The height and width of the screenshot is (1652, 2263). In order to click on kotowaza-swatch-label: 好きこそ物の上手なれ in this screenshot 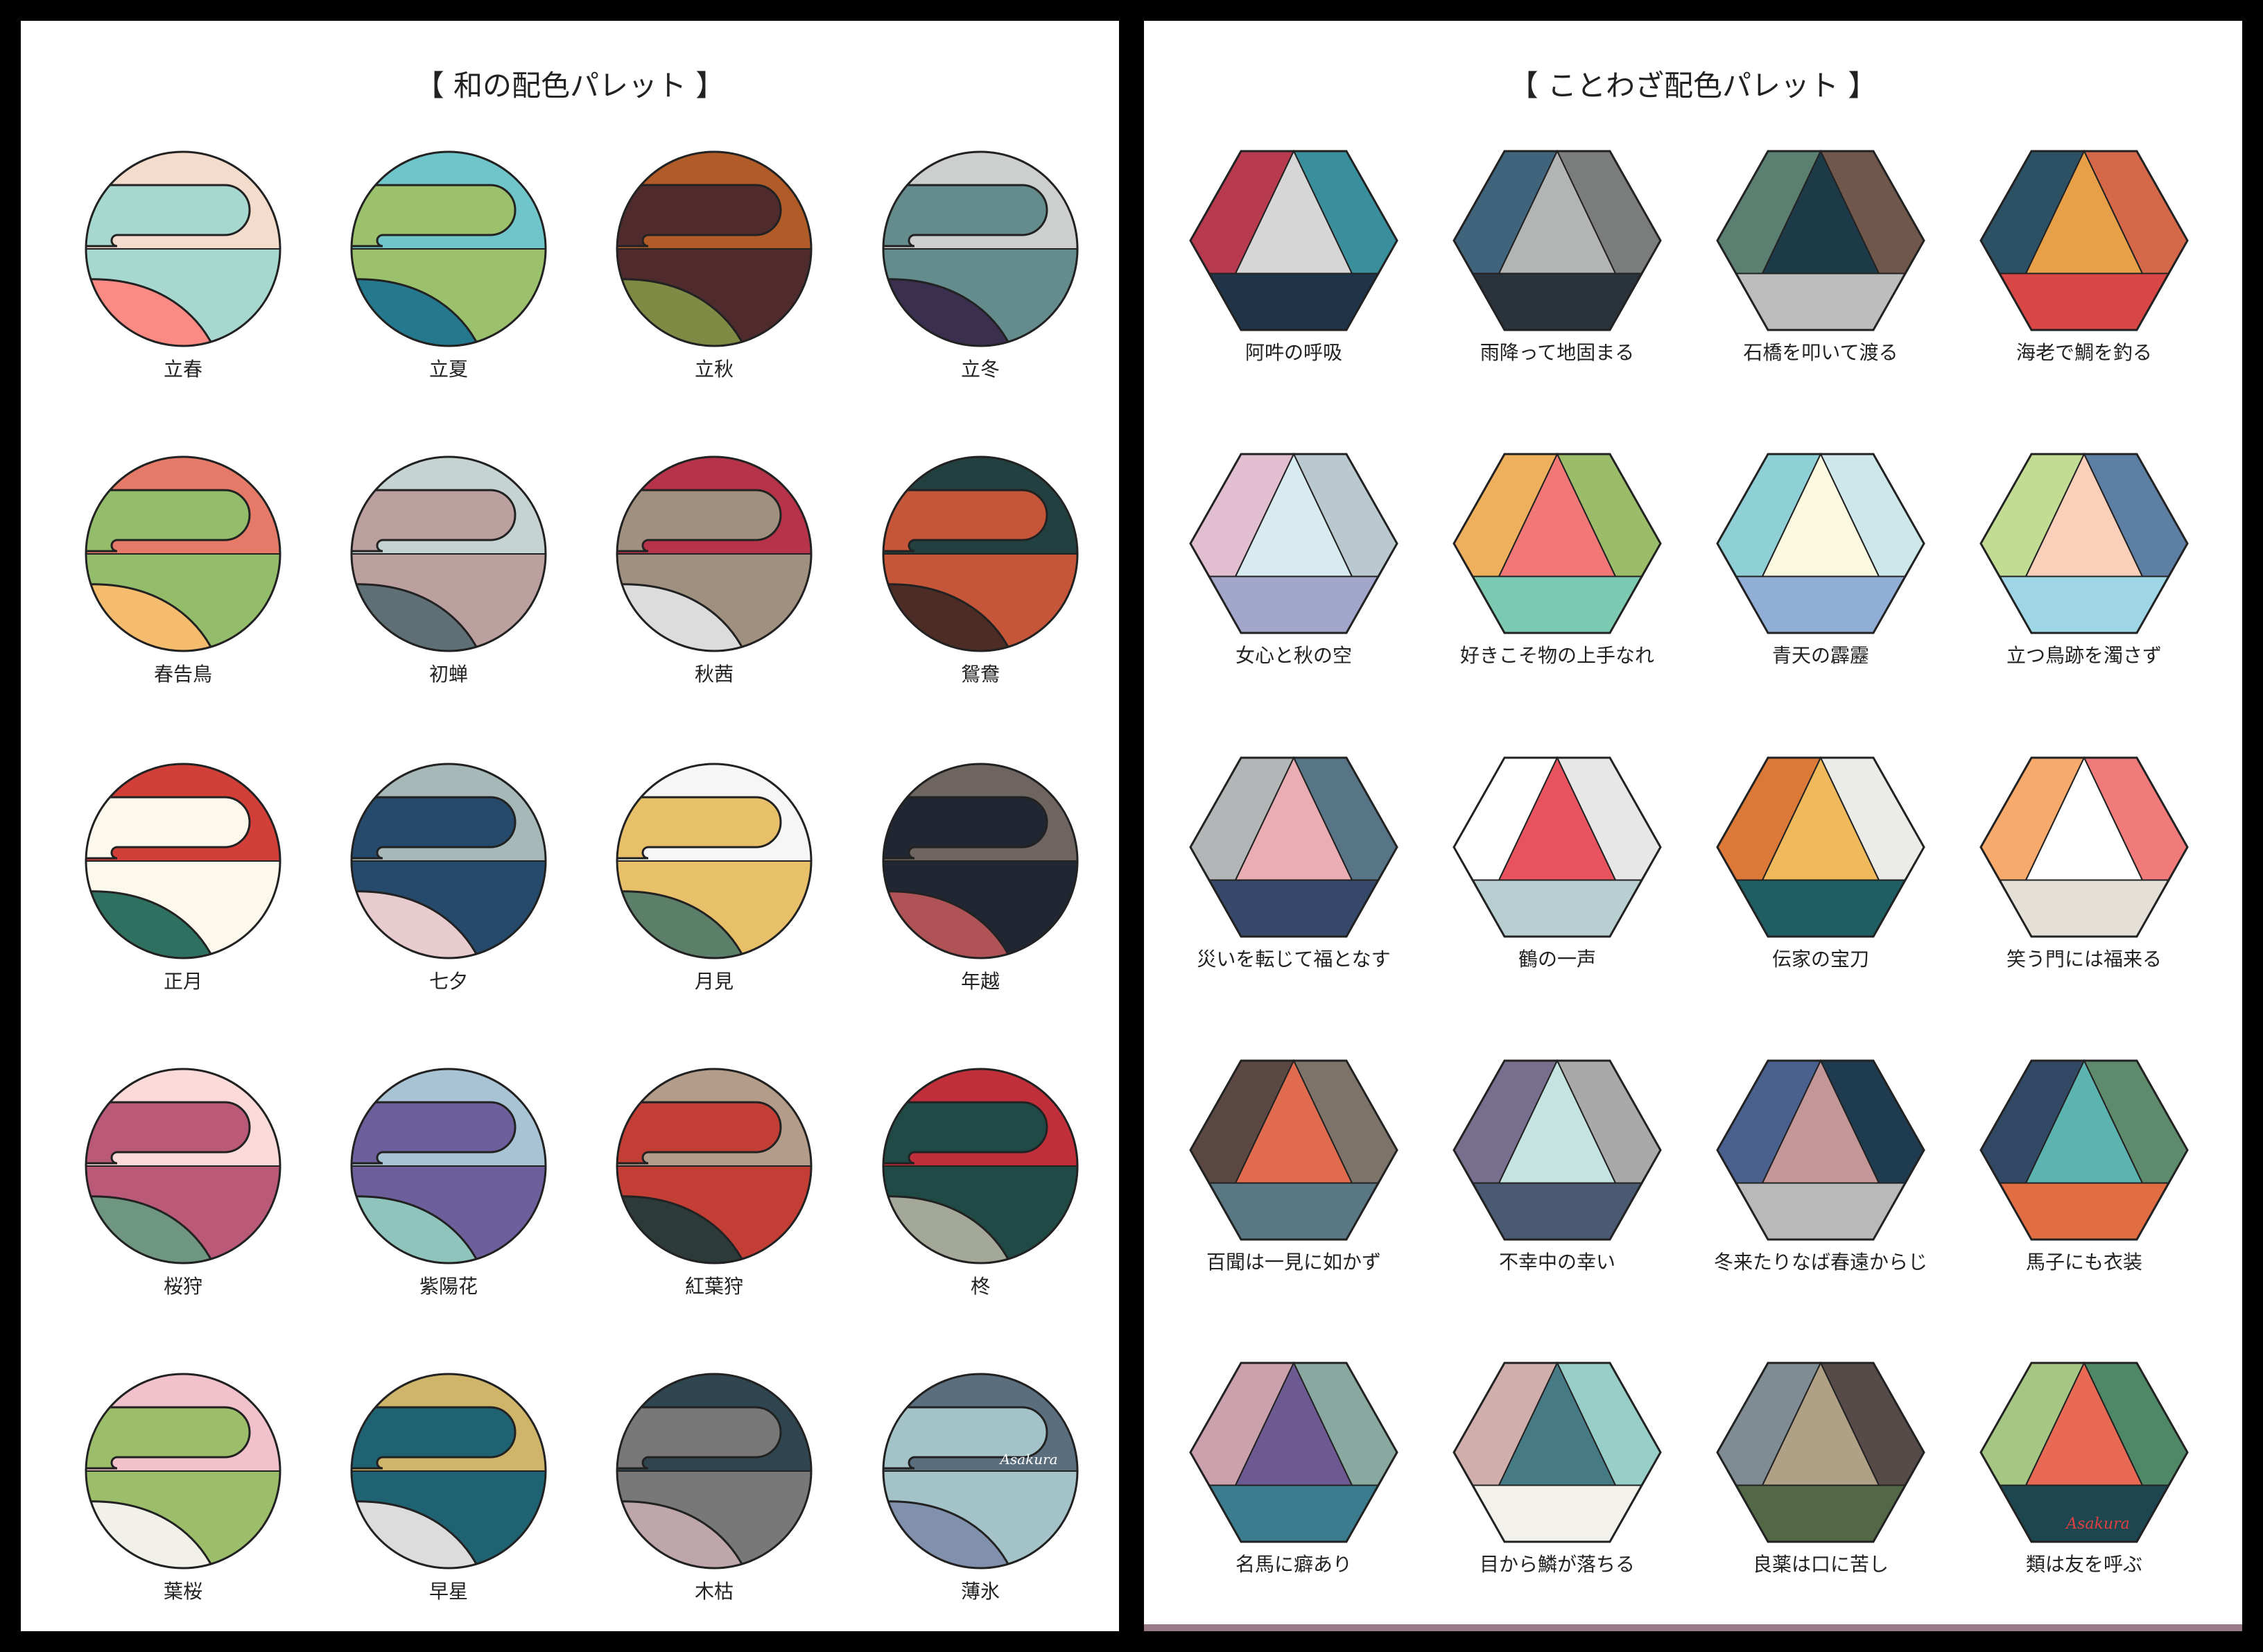, I will do `click(1557, 655)`.